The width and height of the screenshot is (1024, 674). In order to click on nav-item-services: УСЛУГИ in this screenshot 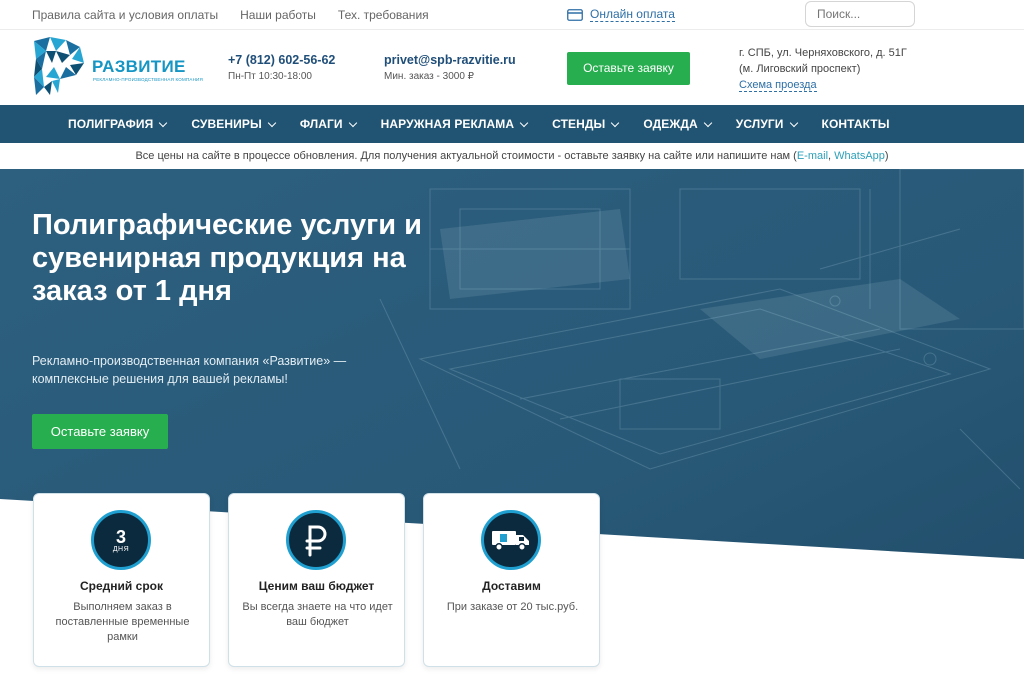, I will do `click(766, 124)`.